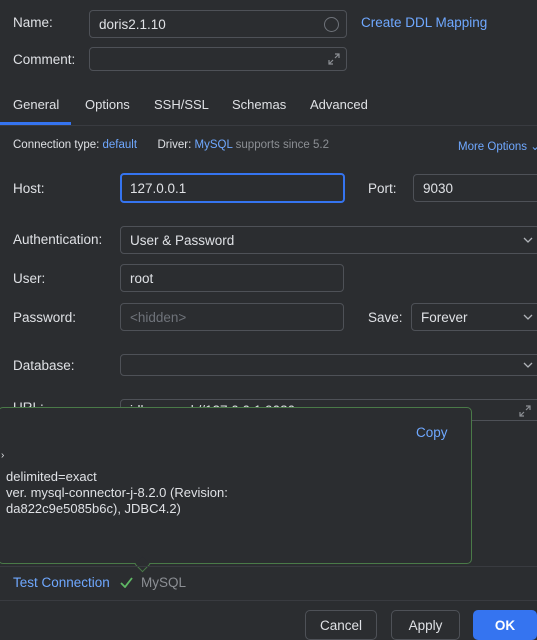  What do you see at coordinates (259, 104) in the screenshot?
I see `tab-schemas: Schemas` at bounding box center [259, 104].